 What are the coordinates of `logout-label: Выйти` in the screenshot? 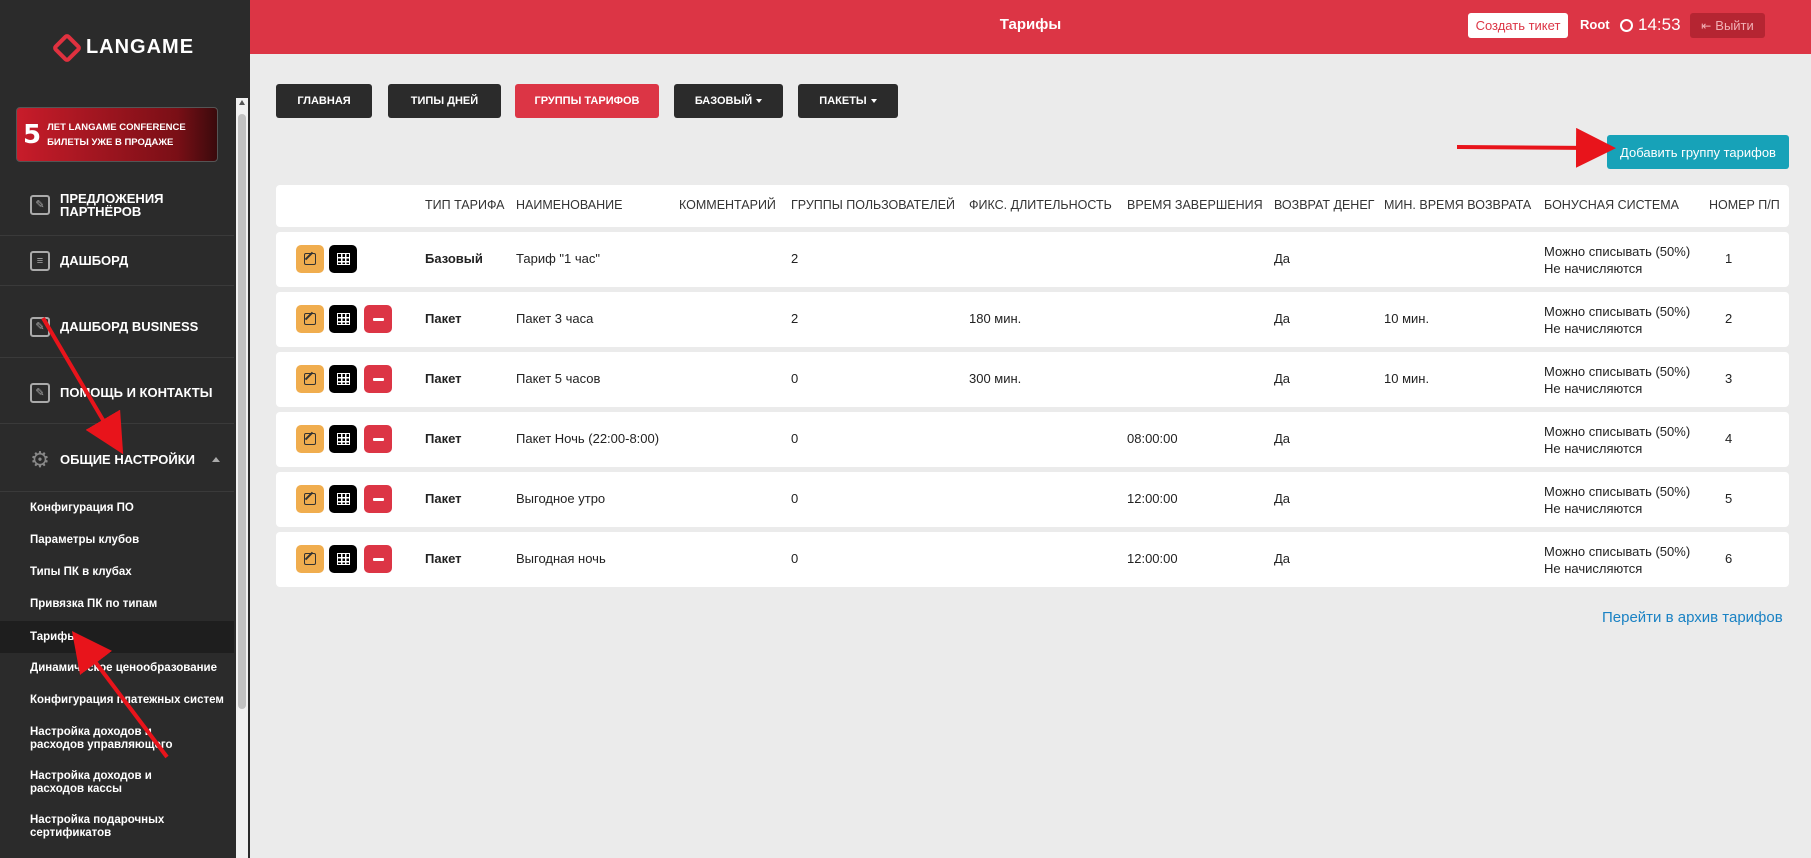 It's located at (1734, 25).